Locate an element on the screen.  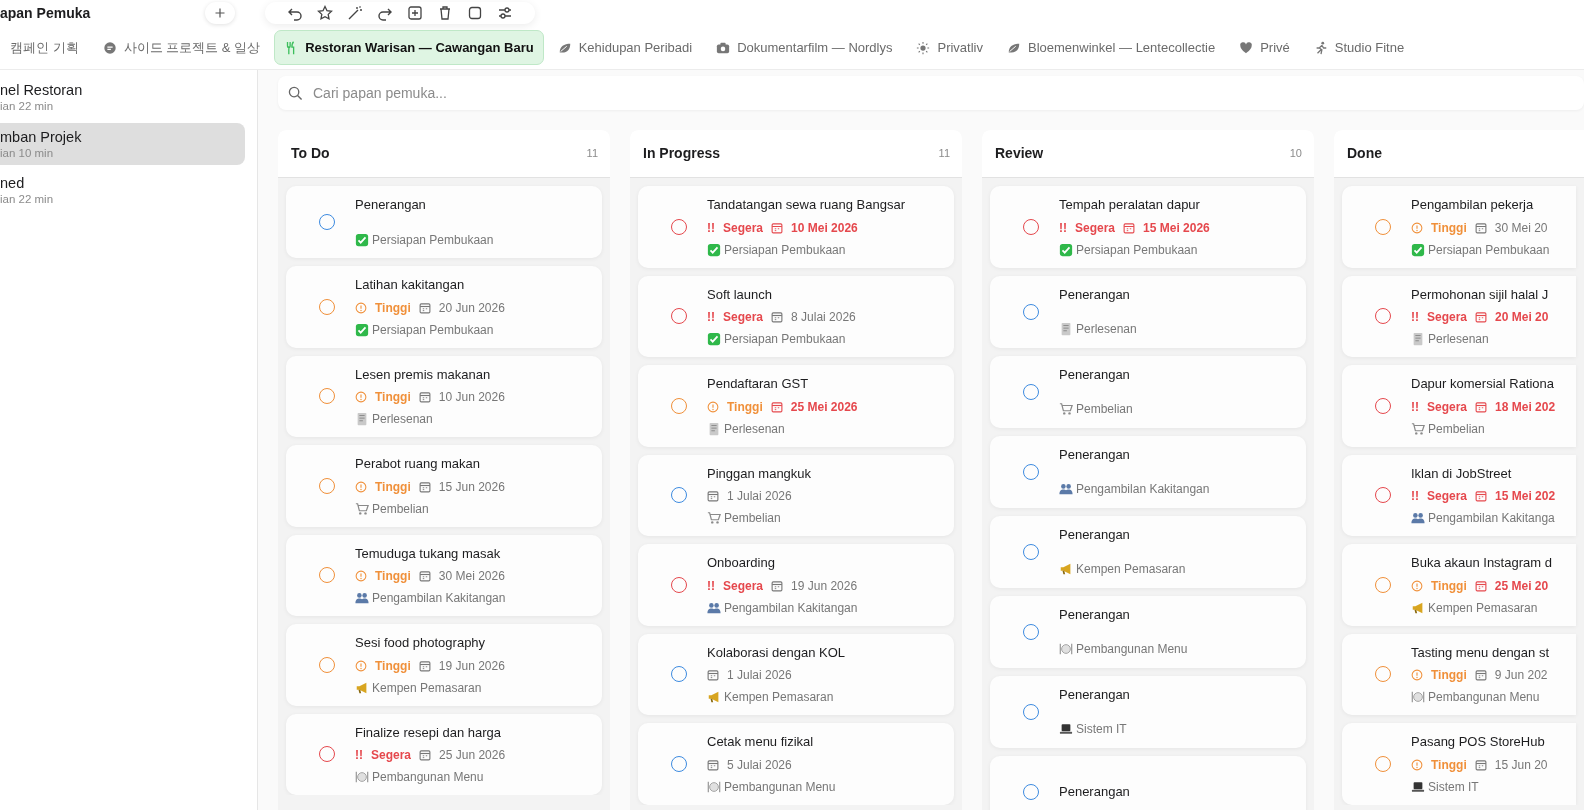
board-tab: 캠페인 기획 is located at coordinates (44, 47).